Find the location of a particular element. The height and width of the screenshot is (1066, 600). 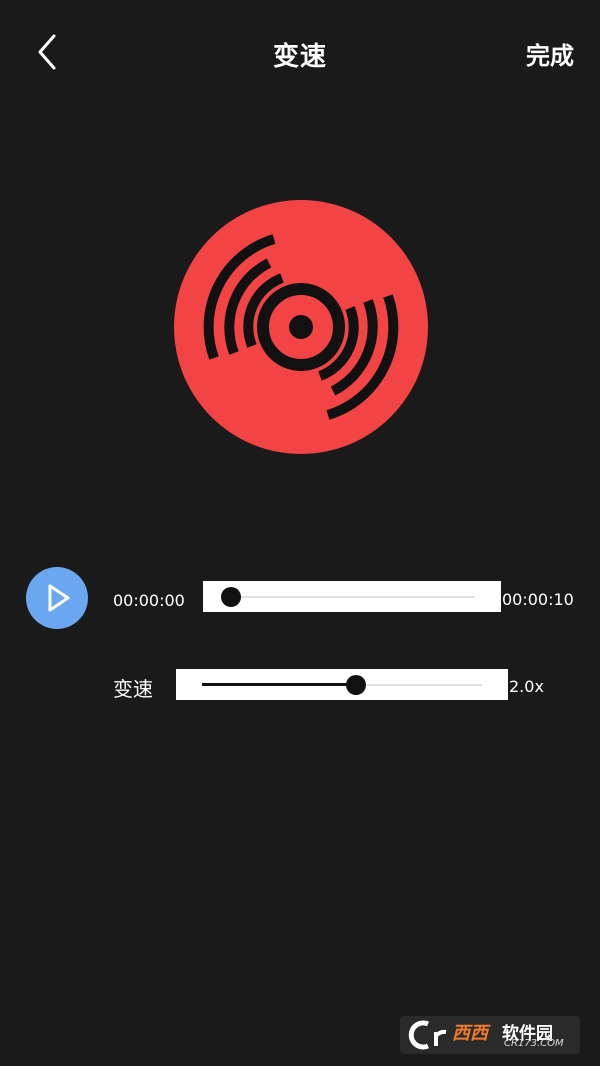

page-title: 变速 is located at coordinates (299, 57).